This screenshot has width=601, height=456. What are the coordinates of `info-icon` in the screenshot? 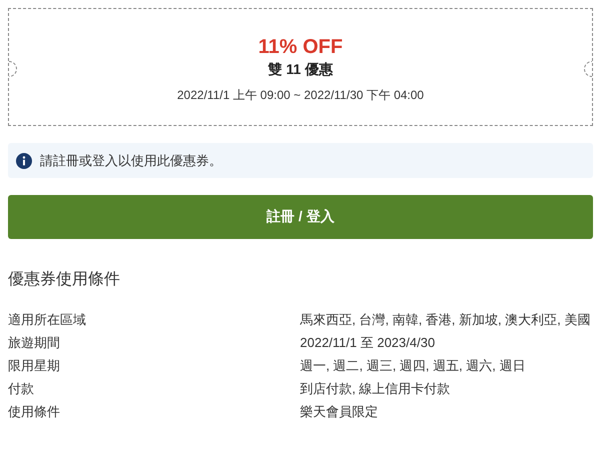 It's located at (24, 160).